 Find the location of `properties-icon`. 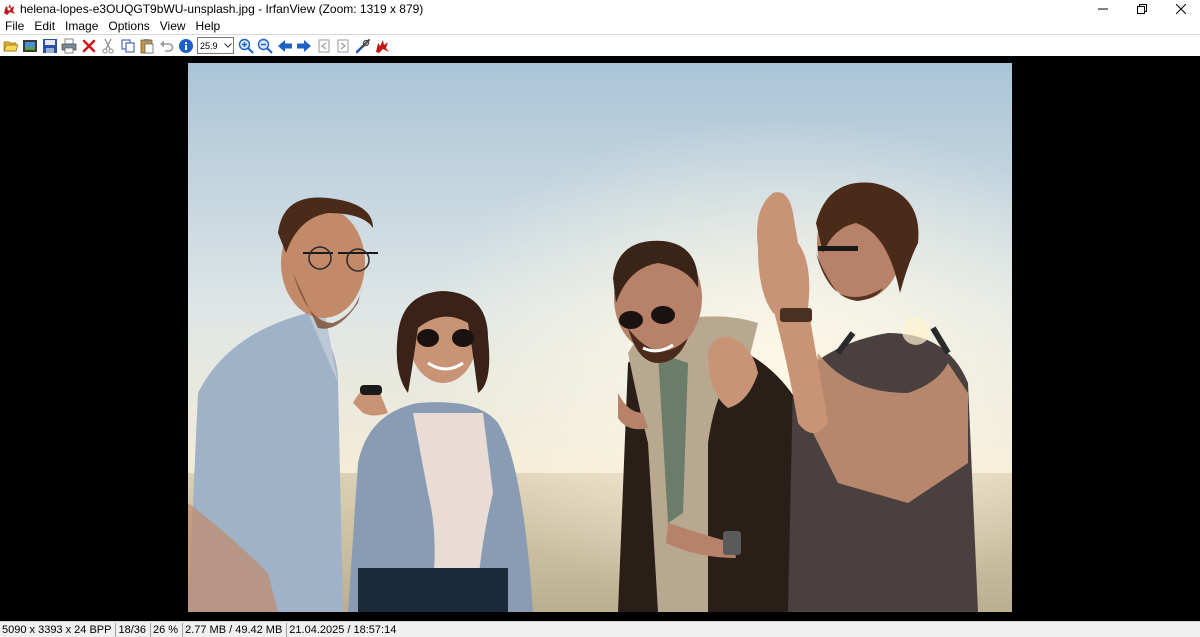

properties-icon is located at coordinates (362, 45).